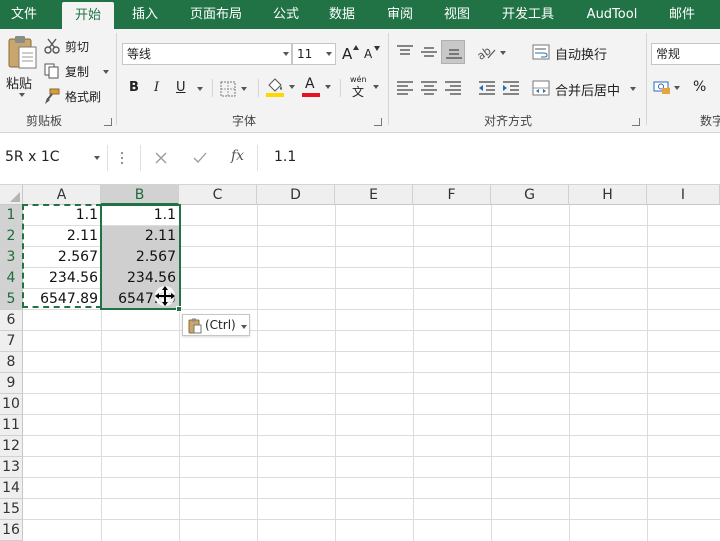 The image size is (720, 541). Describe the element at coordinates (62, 195) in the screenshot. I see `column-header-a: A` at that location.